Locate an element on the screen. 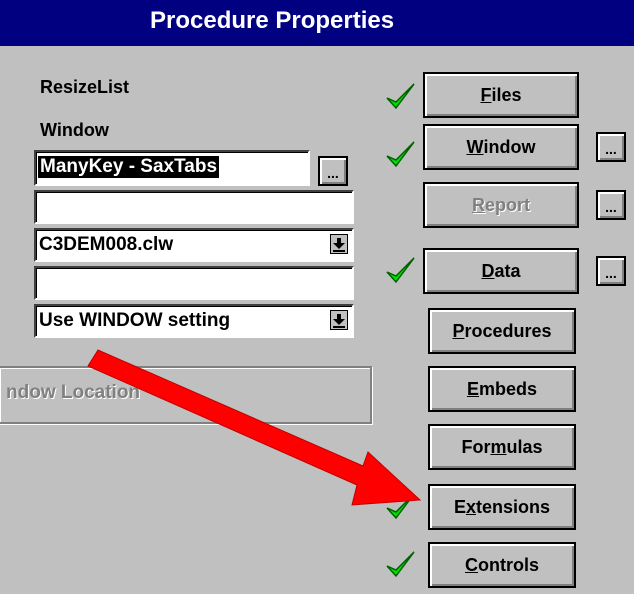 The width and height of the screenshot is (641, 601). window-setting-combo: Use WINDOW setting is located at coordinates (194, 321).